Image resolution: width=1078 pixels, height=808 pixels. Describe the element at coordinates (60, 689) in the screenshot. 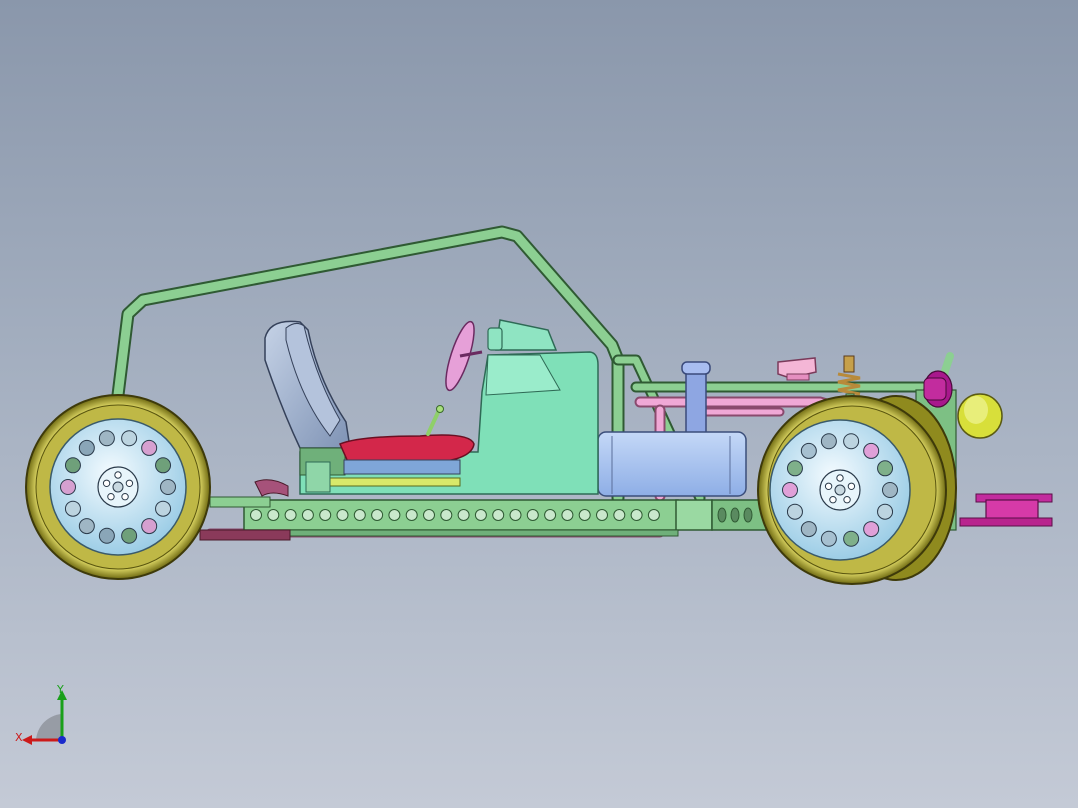

I see `y-axis-label: Y` at that location.